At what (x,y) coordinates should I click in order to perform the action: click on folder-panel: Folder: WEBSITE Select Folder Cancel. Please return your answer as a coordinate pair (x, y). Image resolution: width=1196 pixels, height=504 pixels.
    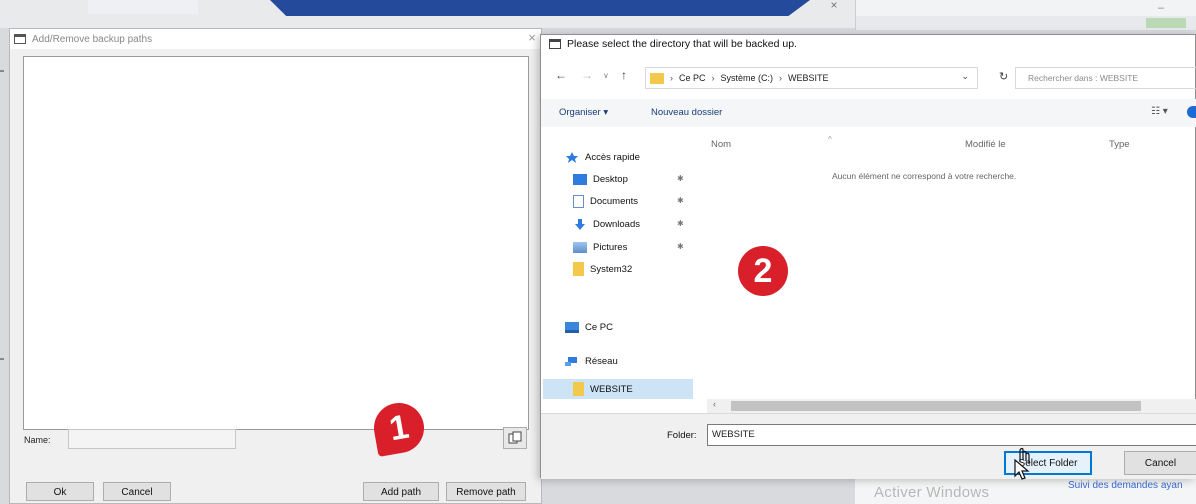
    Looking at the image, I should click on (868, 446).